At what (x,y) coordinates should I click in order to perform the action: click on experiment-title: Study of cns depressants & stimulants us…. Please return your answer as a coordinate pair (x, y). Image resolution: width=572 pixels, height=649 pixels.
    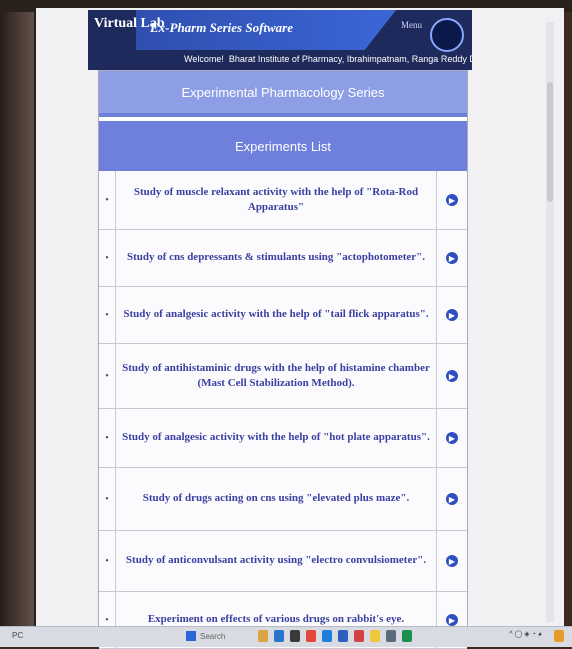
    Looking at the image, I should click on (276, 258).